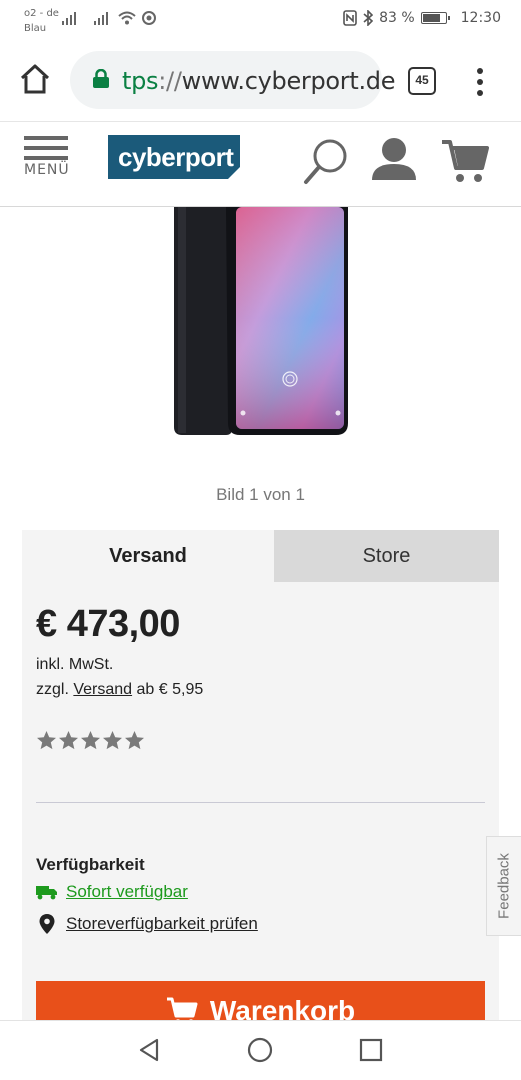  Describe the element at coordinates (174, 157) in the screenshot. I see `cyberport-logo: cyberport` at that location.